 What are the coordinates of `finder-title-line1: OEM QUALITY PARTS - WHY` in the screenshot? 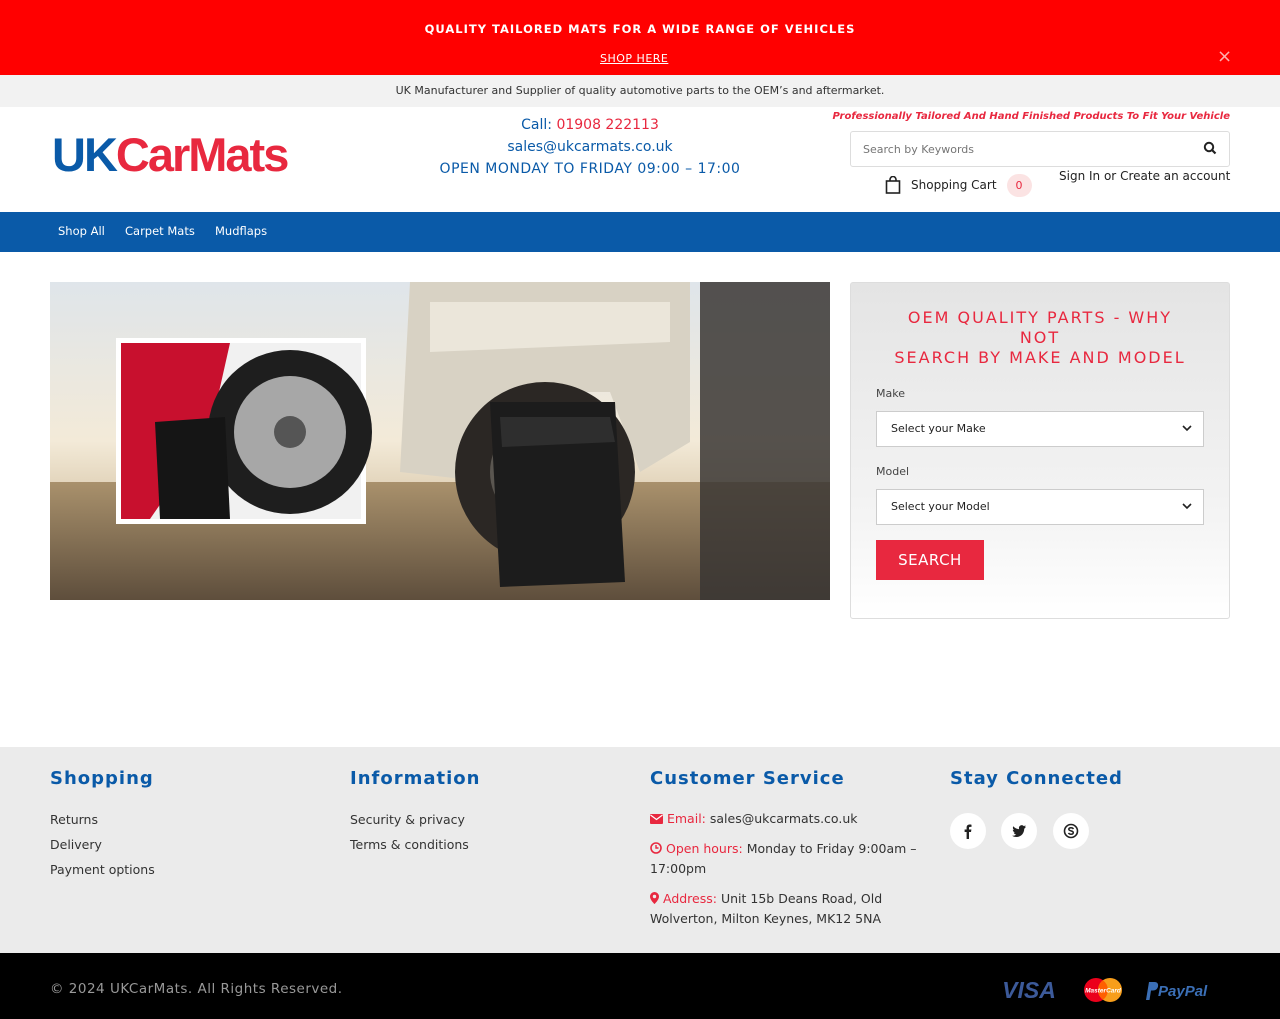 It's located at (1040, 317).